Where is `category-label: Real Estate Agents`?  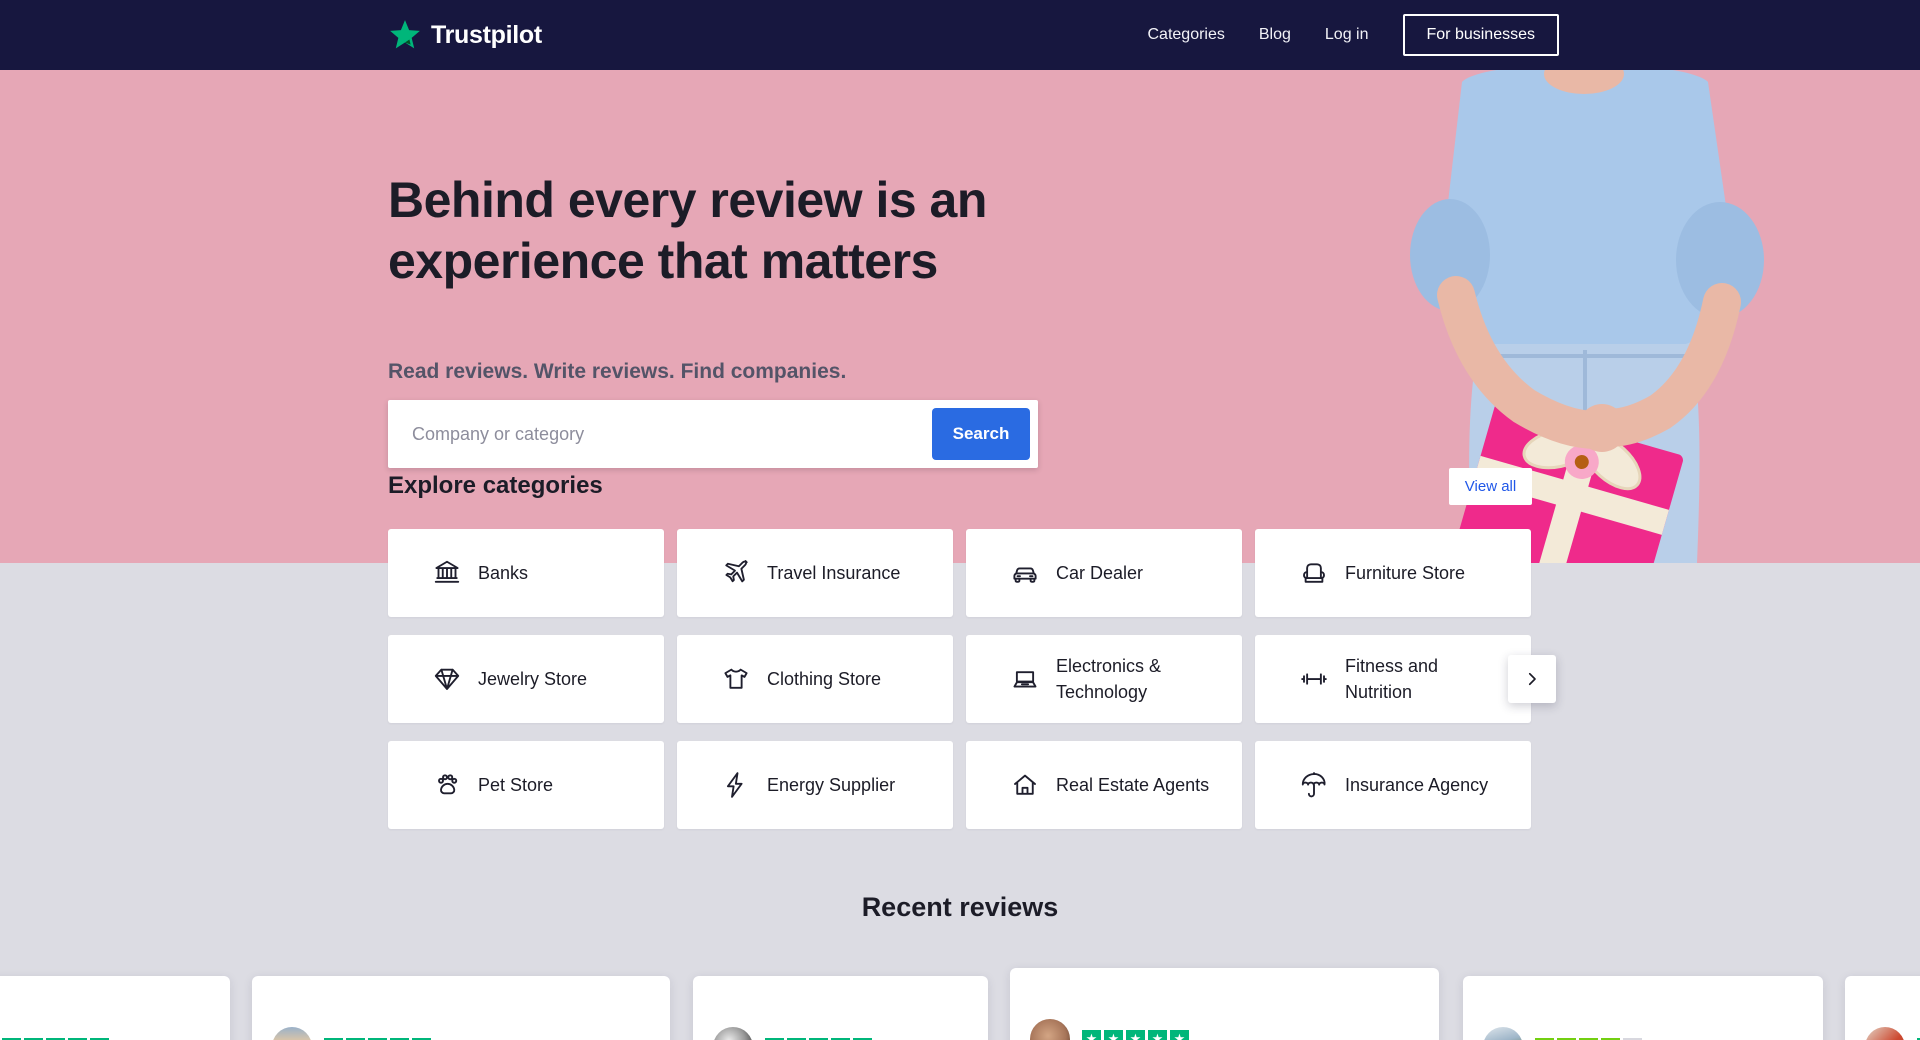
category-label: Real Estate Agents is located at coordinates (1133, 784).